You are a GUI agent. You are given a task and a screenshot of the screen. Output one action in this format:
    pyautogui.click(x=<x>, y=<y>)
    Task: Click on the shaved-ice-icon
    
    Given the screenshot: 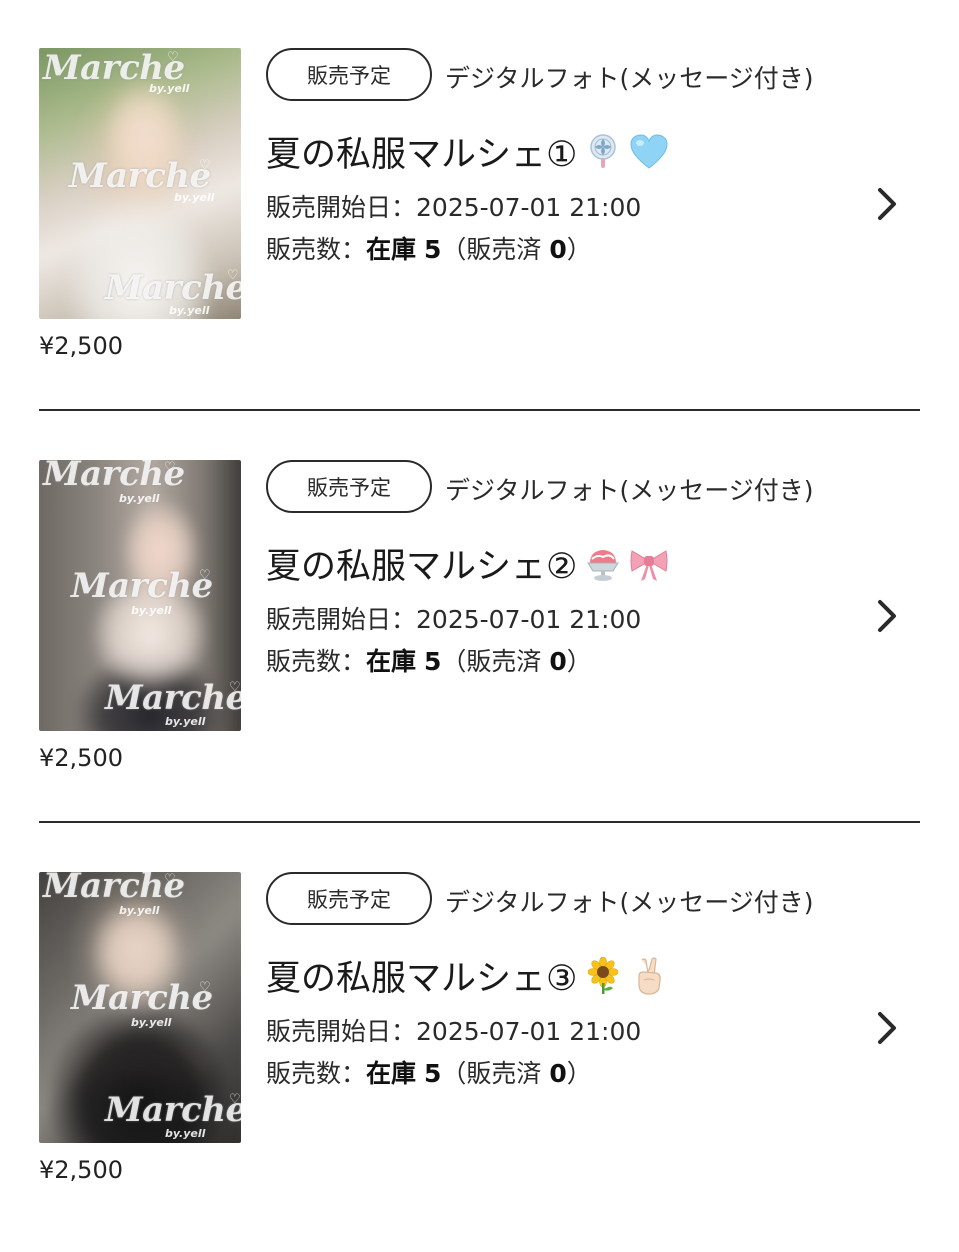 What is the action you would take?
    pyautogui.click(x=603, y=564)
    